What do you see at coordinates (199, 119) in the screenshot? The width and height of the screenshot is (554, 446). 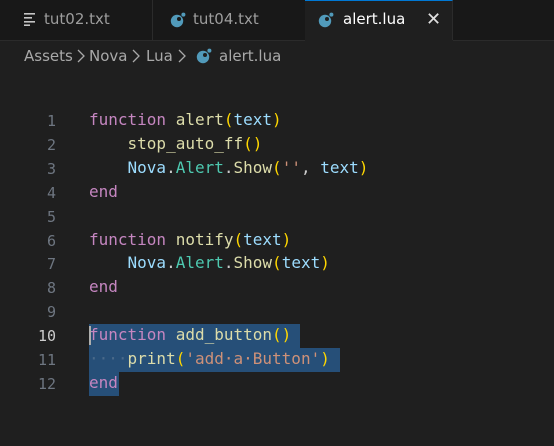 I see `code-token: alert` at bounding box center [199, 119].